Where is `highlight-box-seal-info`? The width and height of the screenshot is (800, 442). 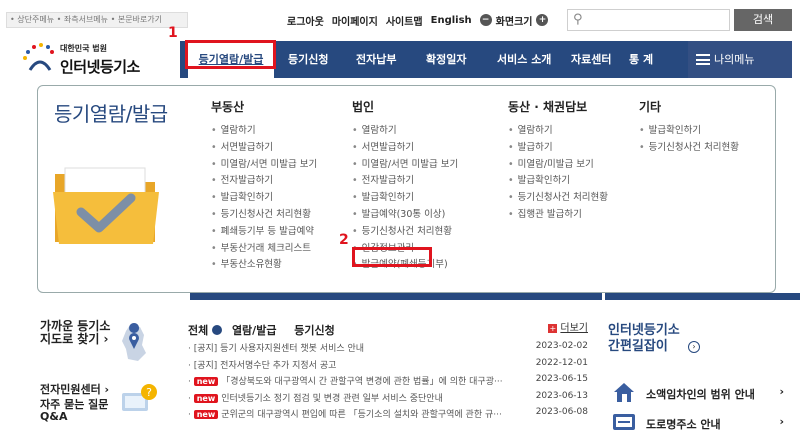 highlight-box-seal-info is located at coordinates (392, 257).